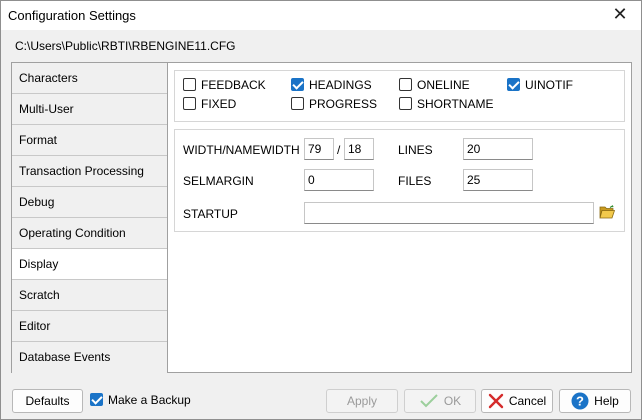 The height and width of the screenshot is (420, 642). Describe the element at coordinates (339, 180) in the screenshot. I see `selmargin-input: 0` at that location.